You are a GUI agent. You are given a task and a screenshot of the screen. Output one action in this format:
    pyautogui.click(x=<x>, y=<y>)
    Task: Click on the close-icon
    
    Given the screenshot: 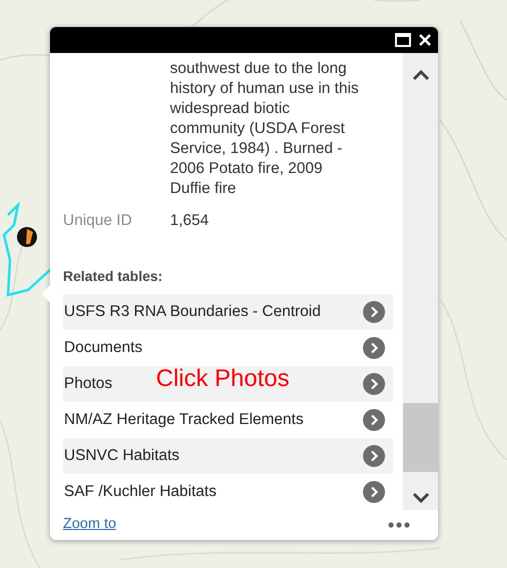 What is the action you would take?
    pyautogui.click(x=425, y=40)
    